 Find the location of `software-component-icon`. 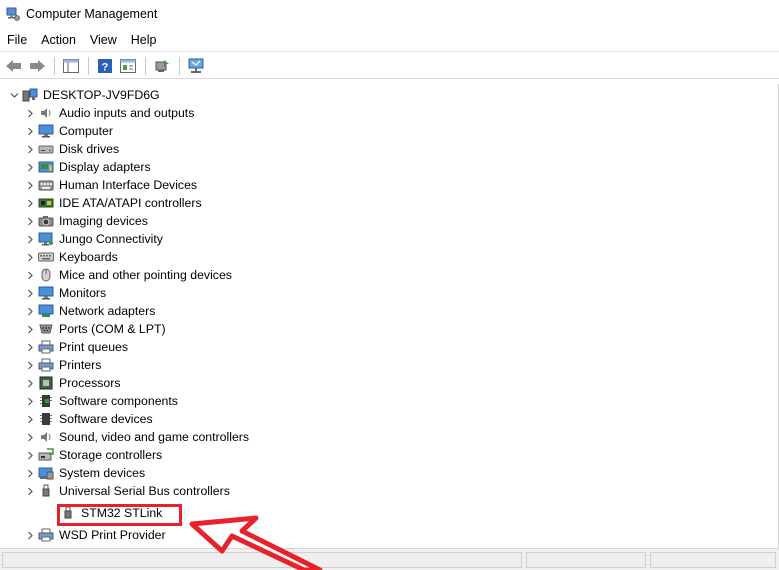

software-component-icon is located at coordinates (46, 401).